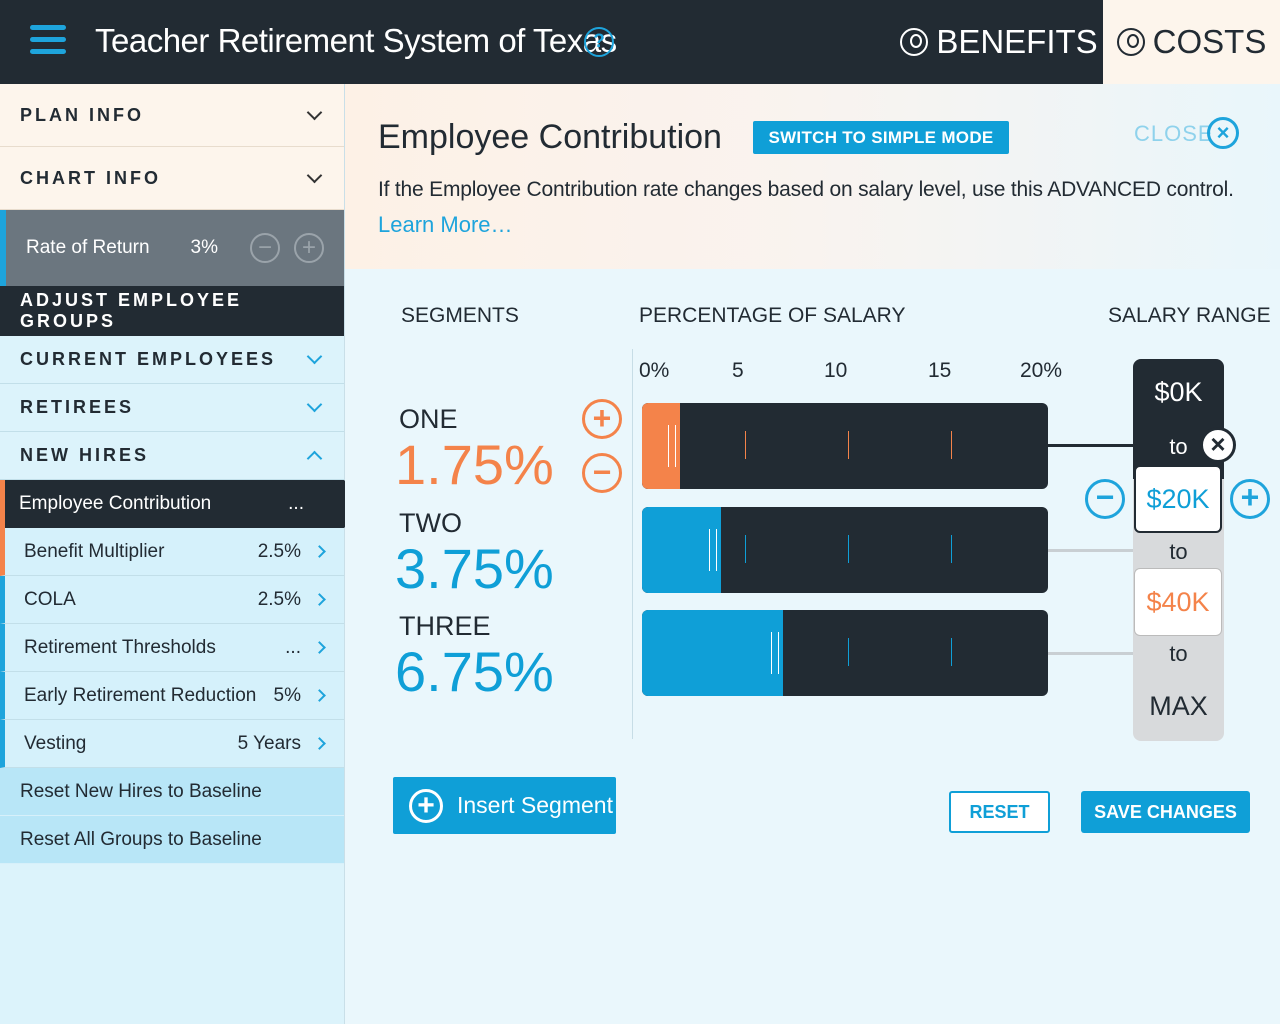 This screenshot has width=1280, height=1024. I want to click on insert-segment-label: Insert Segment, so click(535, 805).